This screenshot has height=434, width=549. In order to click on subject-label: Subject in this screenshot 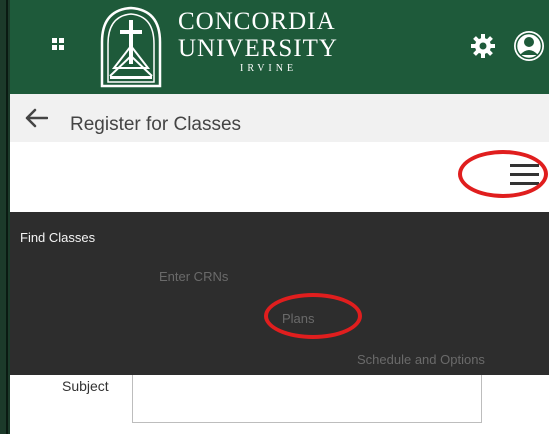, I will do `click(85, 386)`.